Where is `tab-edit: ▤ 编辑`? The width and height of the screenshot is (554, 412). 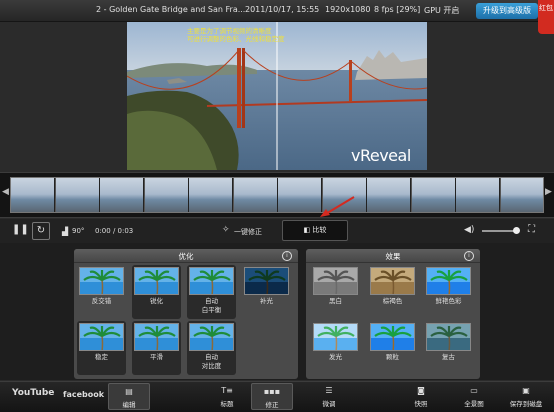
tab-edit: ▤ 编辑 is located at coordinates (129, 396).